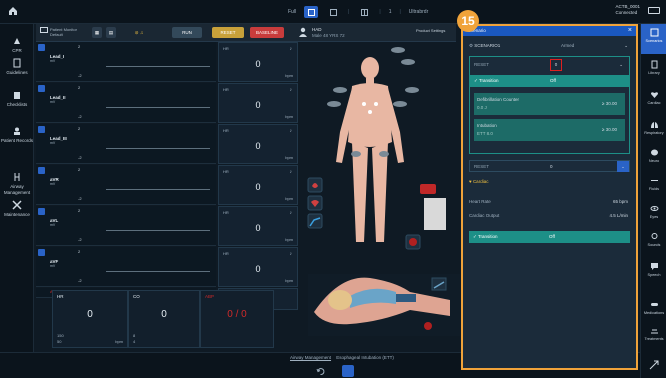 Image resolution: width=666 pixels, height=378 pixels. I want to click on monitor-title: Patient Monitor Default, so click(63, 32).